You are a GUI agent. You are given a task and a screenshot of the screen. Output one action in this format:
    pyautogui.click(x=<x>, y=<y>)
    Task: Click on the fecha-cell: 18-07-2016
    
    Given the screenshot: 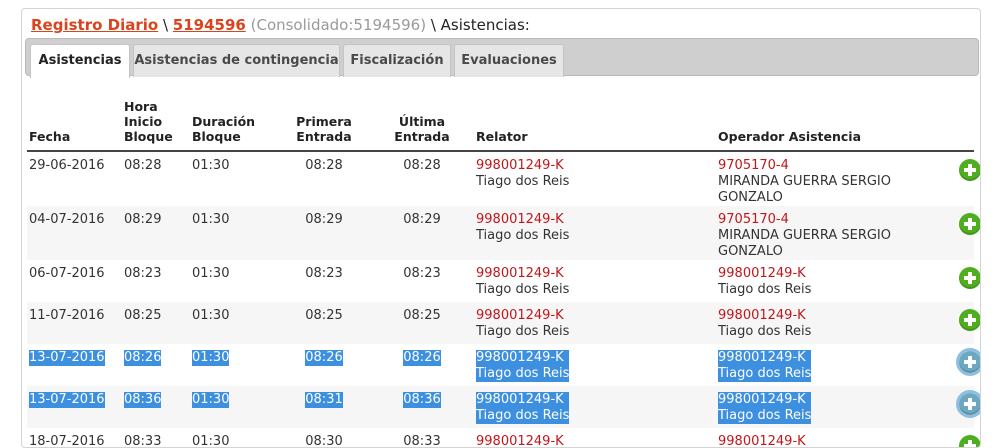 What is the action you would take?
    pyautogui.click(x=67, y=441)
    